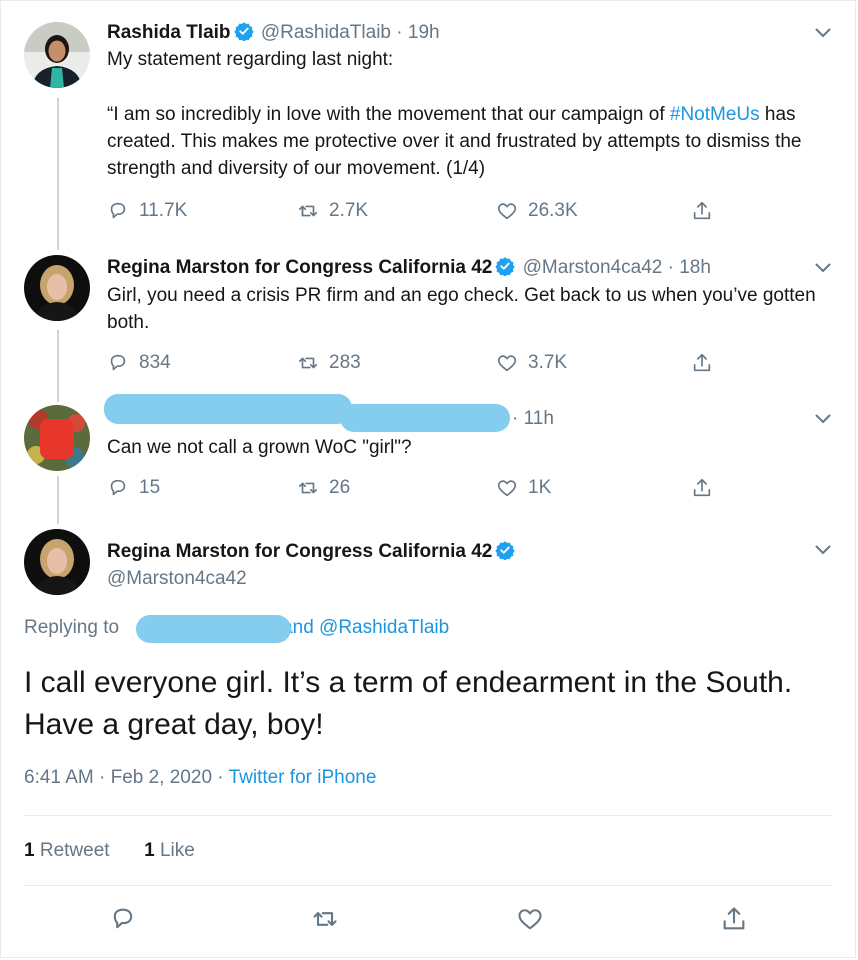 The height and width of the screenshot is (960, 858). I want to click on retweet-button: 2.7K, so click(332, 211).